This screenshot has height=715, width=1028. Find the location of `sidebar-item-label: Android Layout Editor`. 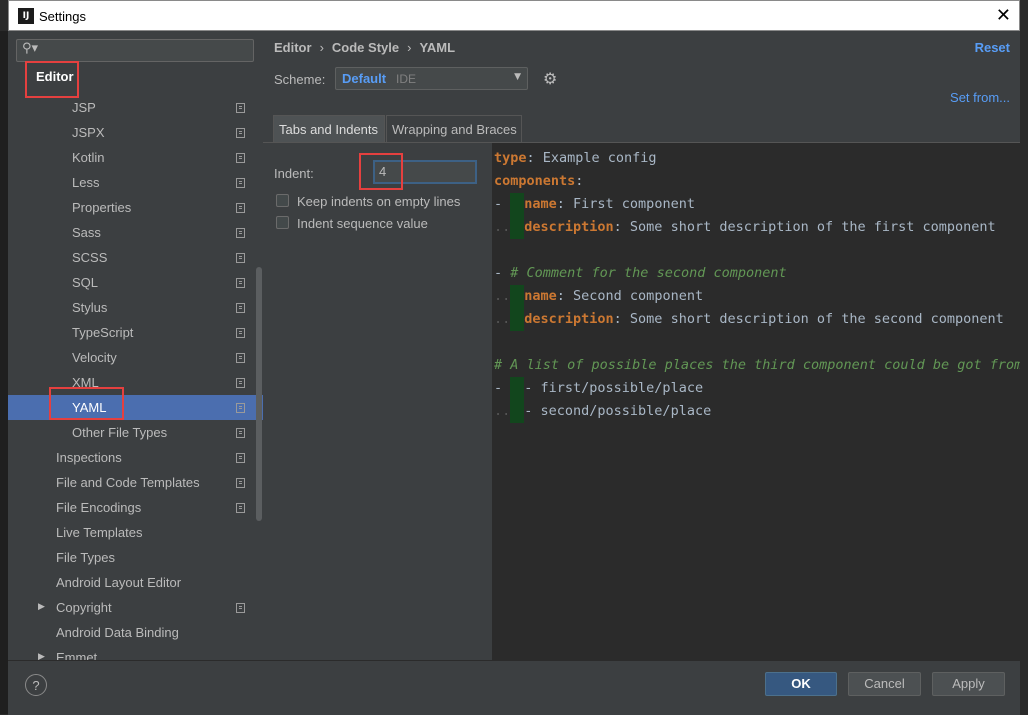

sidebar-item-label: Android Layout Editor is located at coordinates (119, 582).